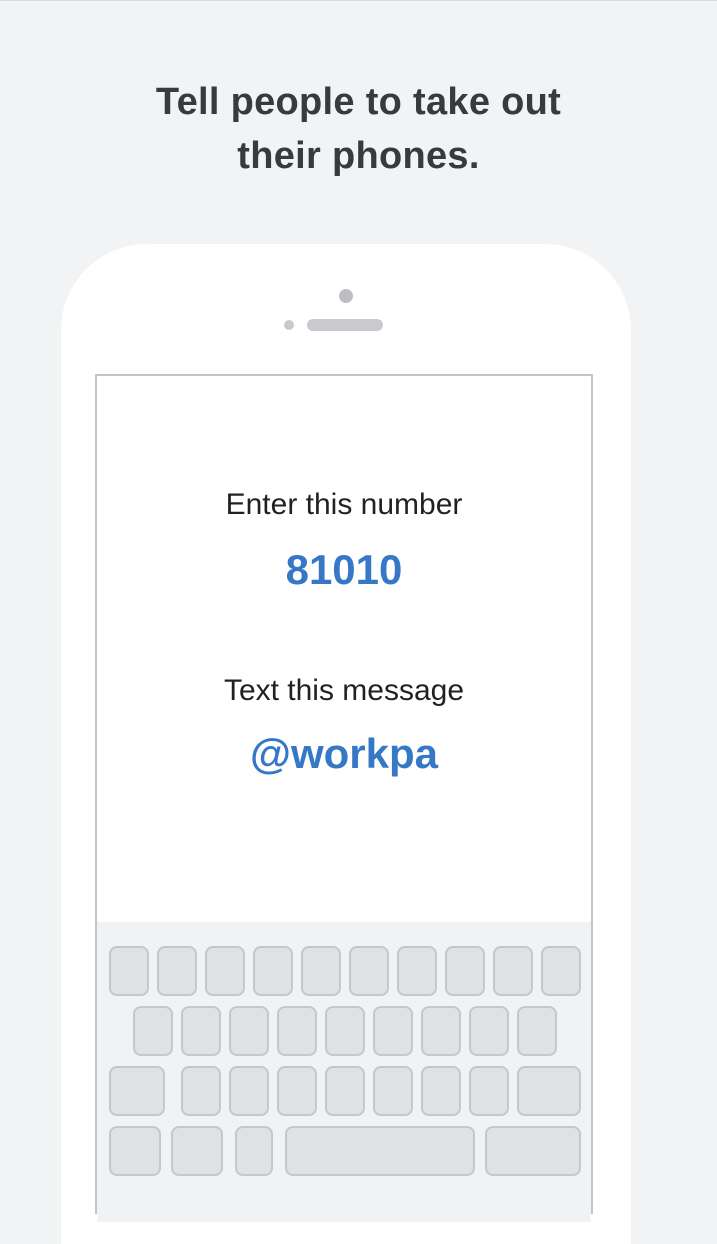 The height and width of the screenshot is (1244, 717). Describe the element at coordinates (346, 296) in the screenshot. I see `camera-dot-icon` at that location.